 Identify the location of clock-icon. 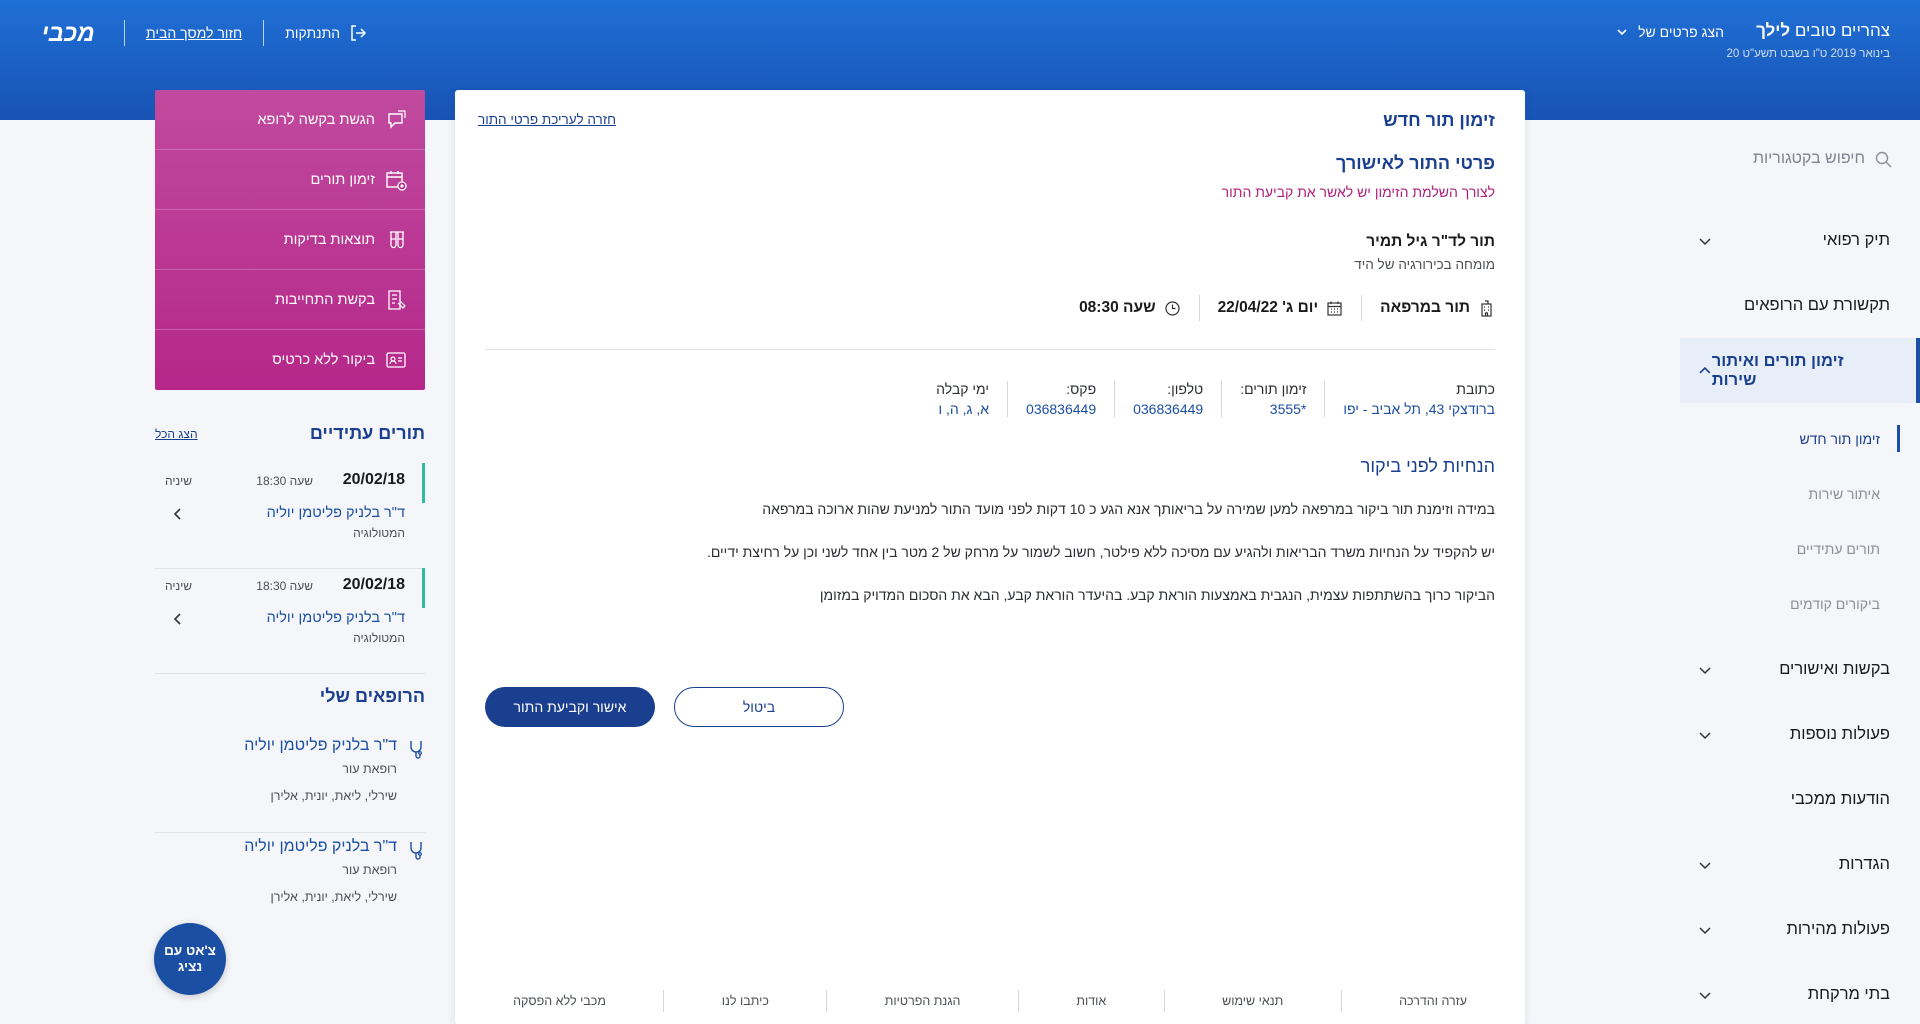
(1172, 308).